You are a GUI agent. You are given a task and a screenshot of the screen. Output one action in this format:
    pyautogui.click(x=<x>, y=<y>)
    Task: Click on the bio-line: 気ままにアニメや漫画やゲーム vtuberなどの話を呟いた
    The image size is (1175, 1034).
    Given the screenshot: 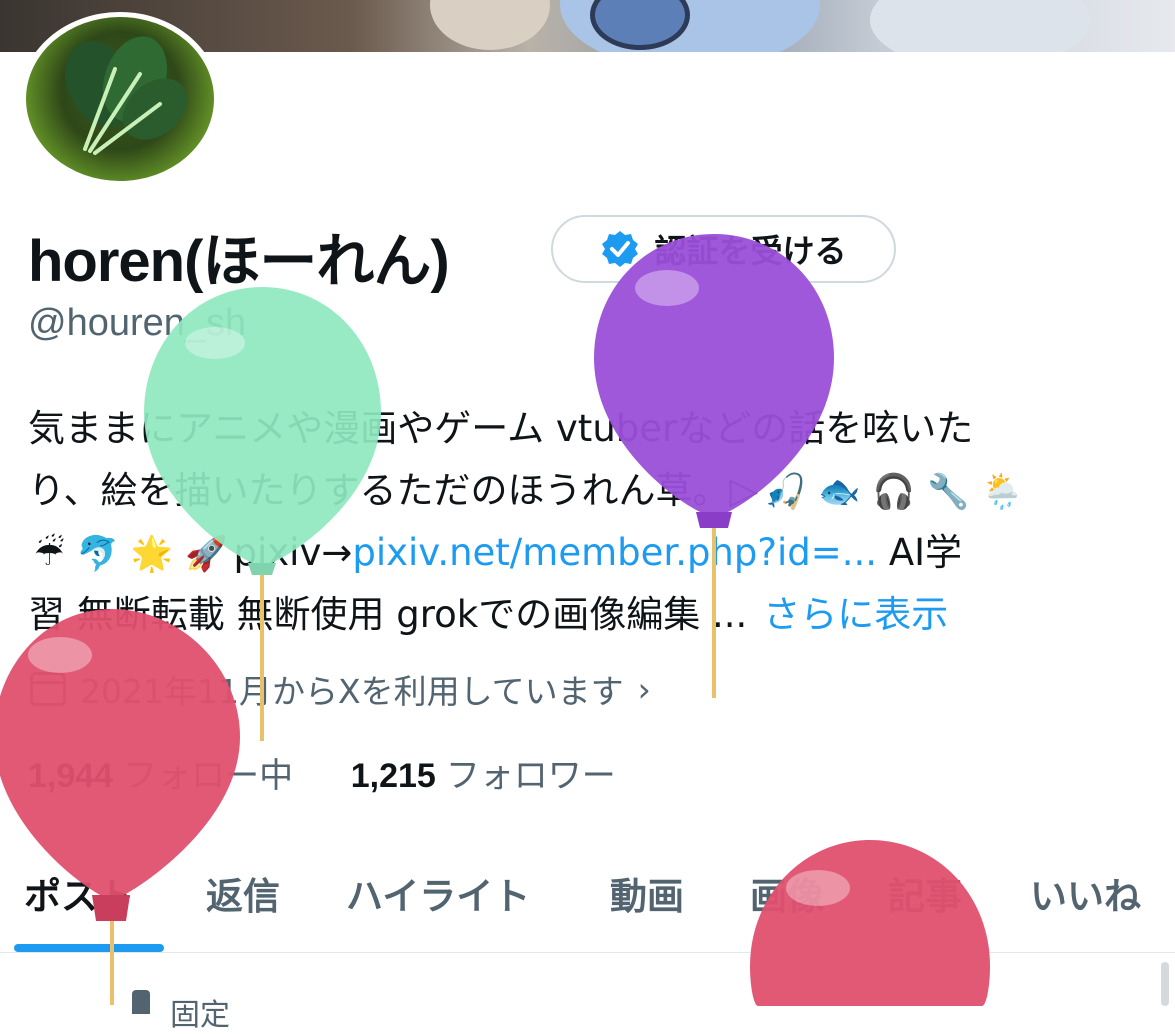 What is the action you would take?
    pyautogui.click(x=588, y=429)
    